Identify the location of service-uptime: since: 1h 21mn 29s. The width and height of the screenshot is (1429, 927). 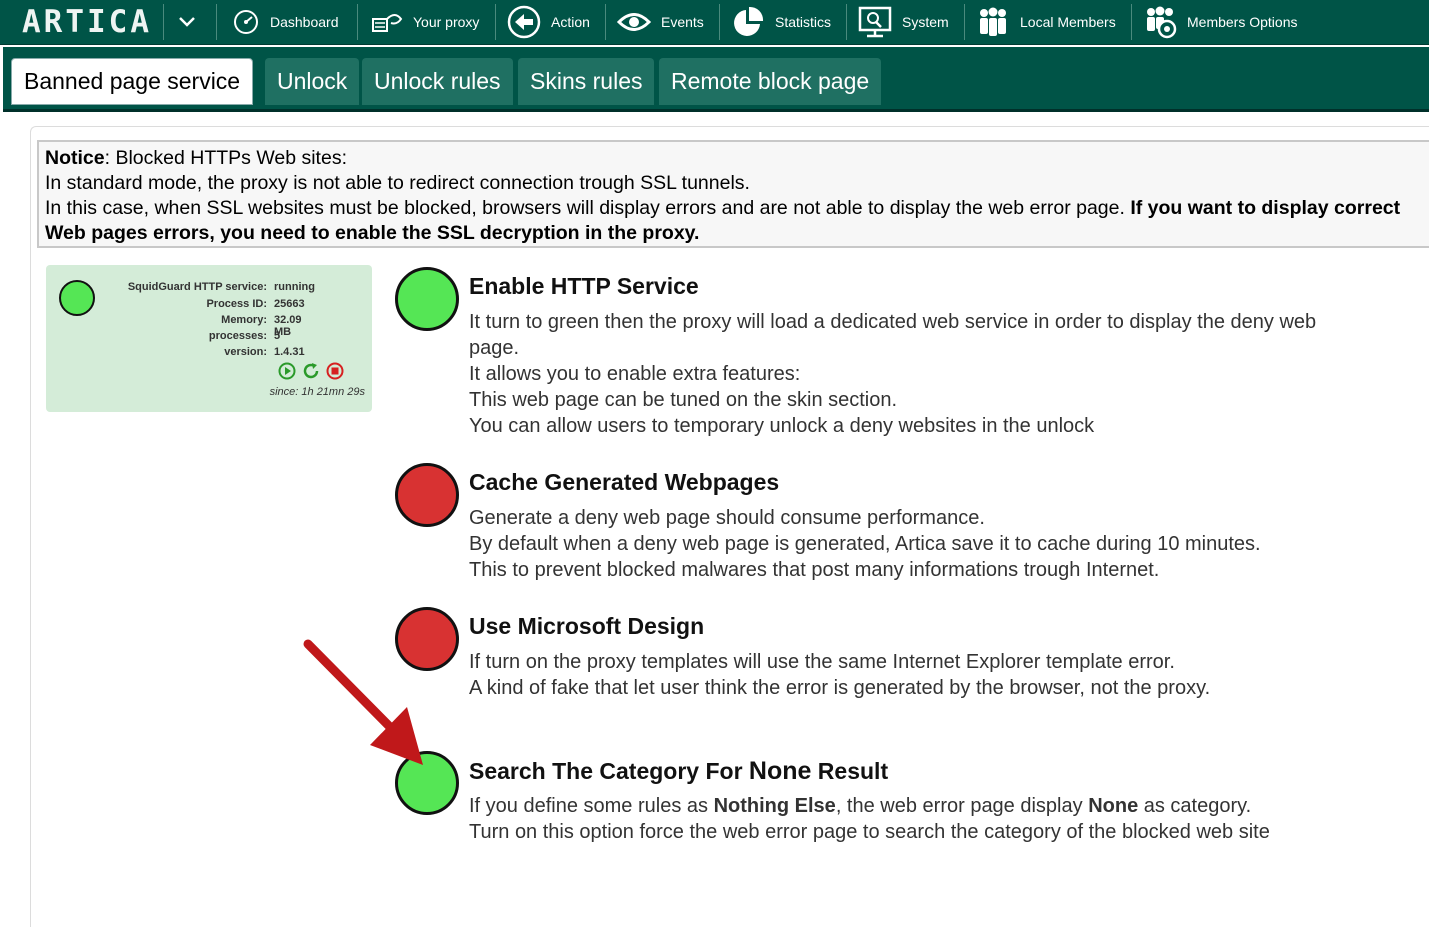
(317, 392).